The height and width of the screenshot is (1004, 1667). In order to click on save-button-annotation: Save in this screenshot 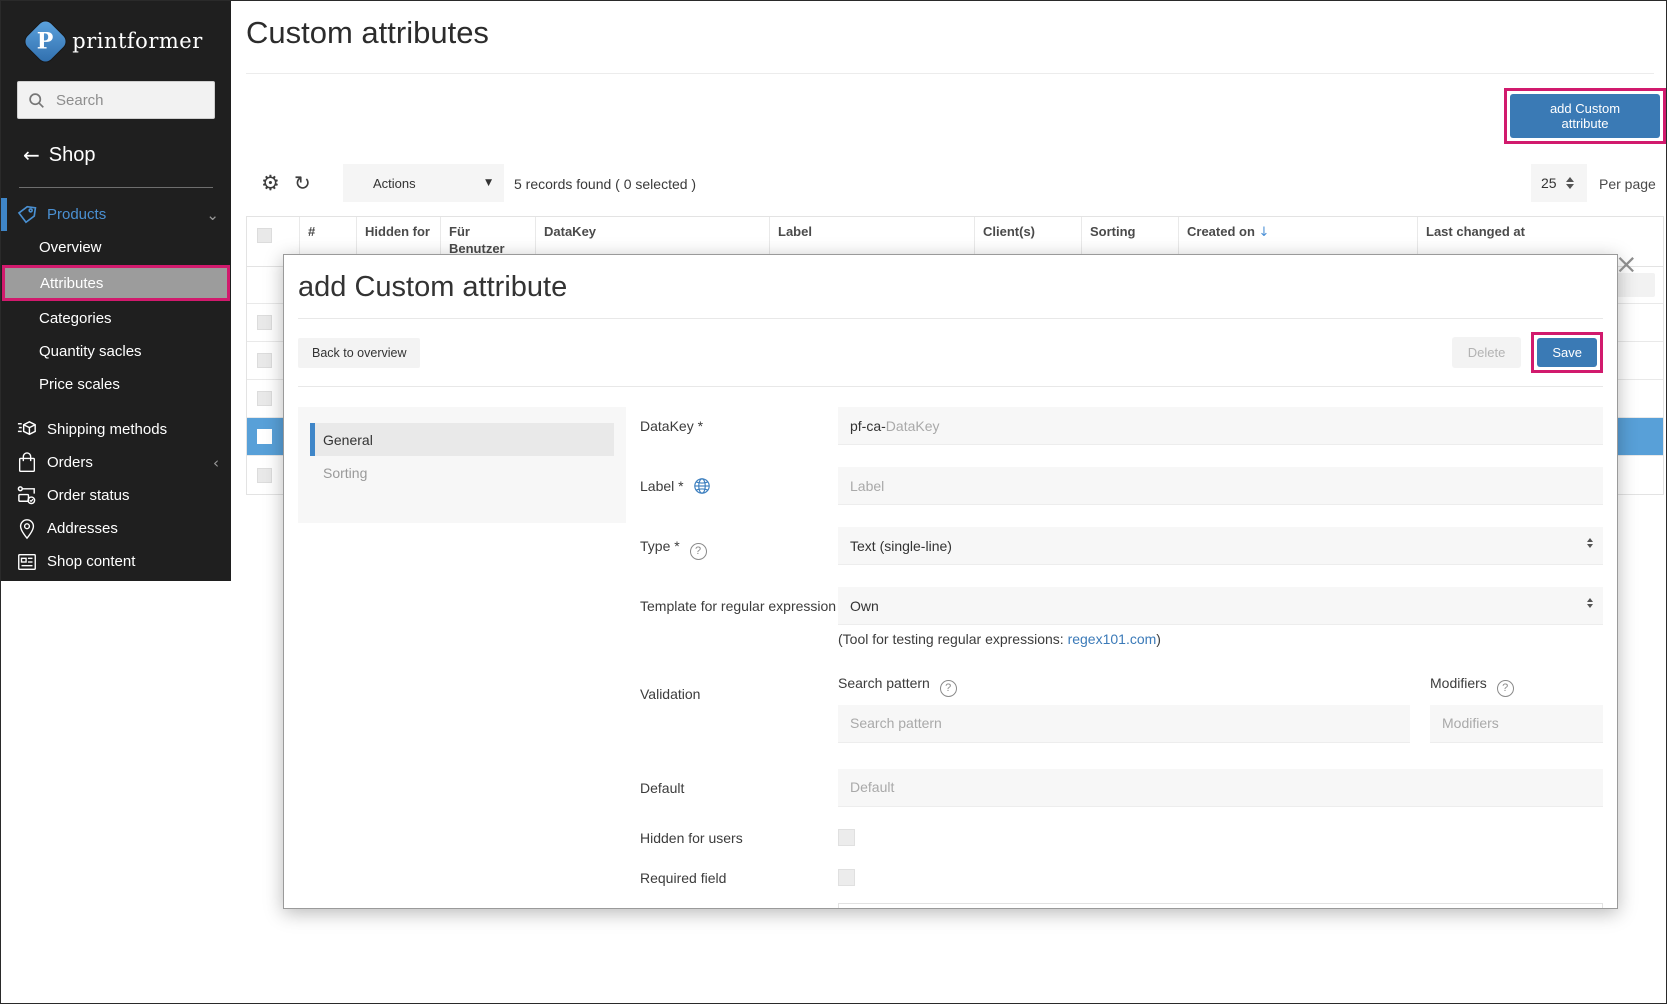, I will do `click(1567, 352)`.